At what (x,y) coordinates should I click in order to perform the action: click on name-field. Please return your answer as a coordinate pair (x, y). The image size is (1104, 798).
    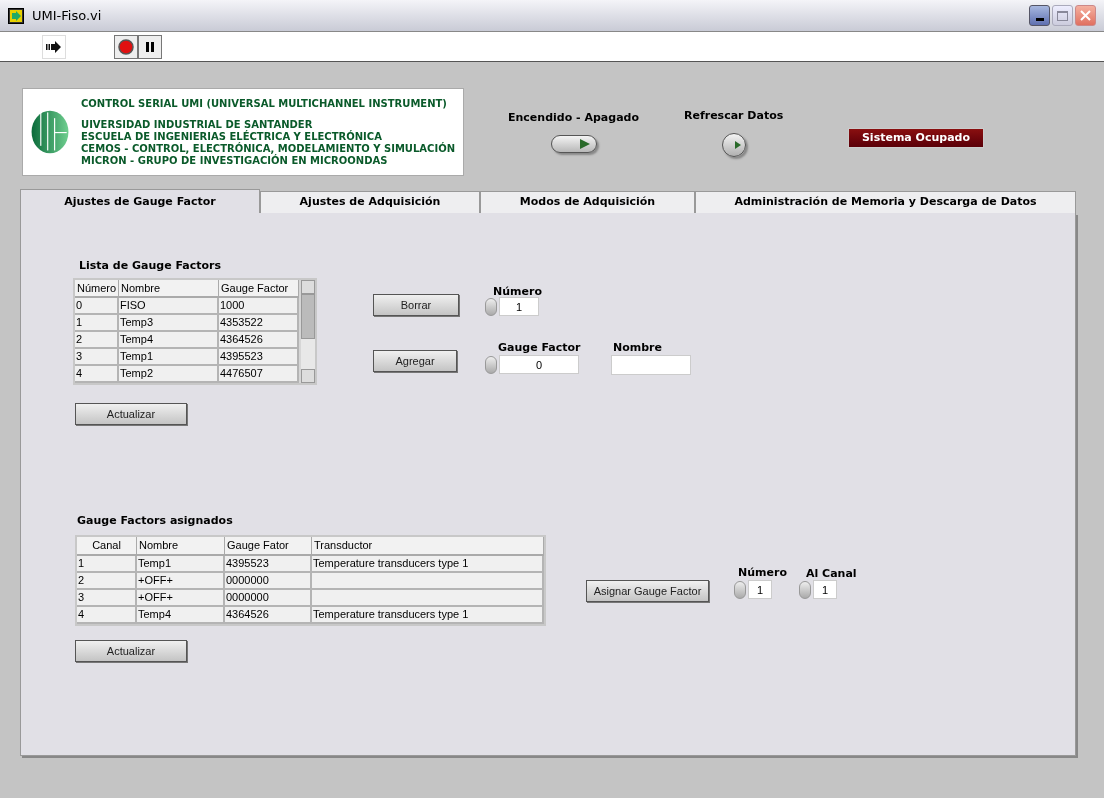
    Looking at the image, I should click on (651, 365).